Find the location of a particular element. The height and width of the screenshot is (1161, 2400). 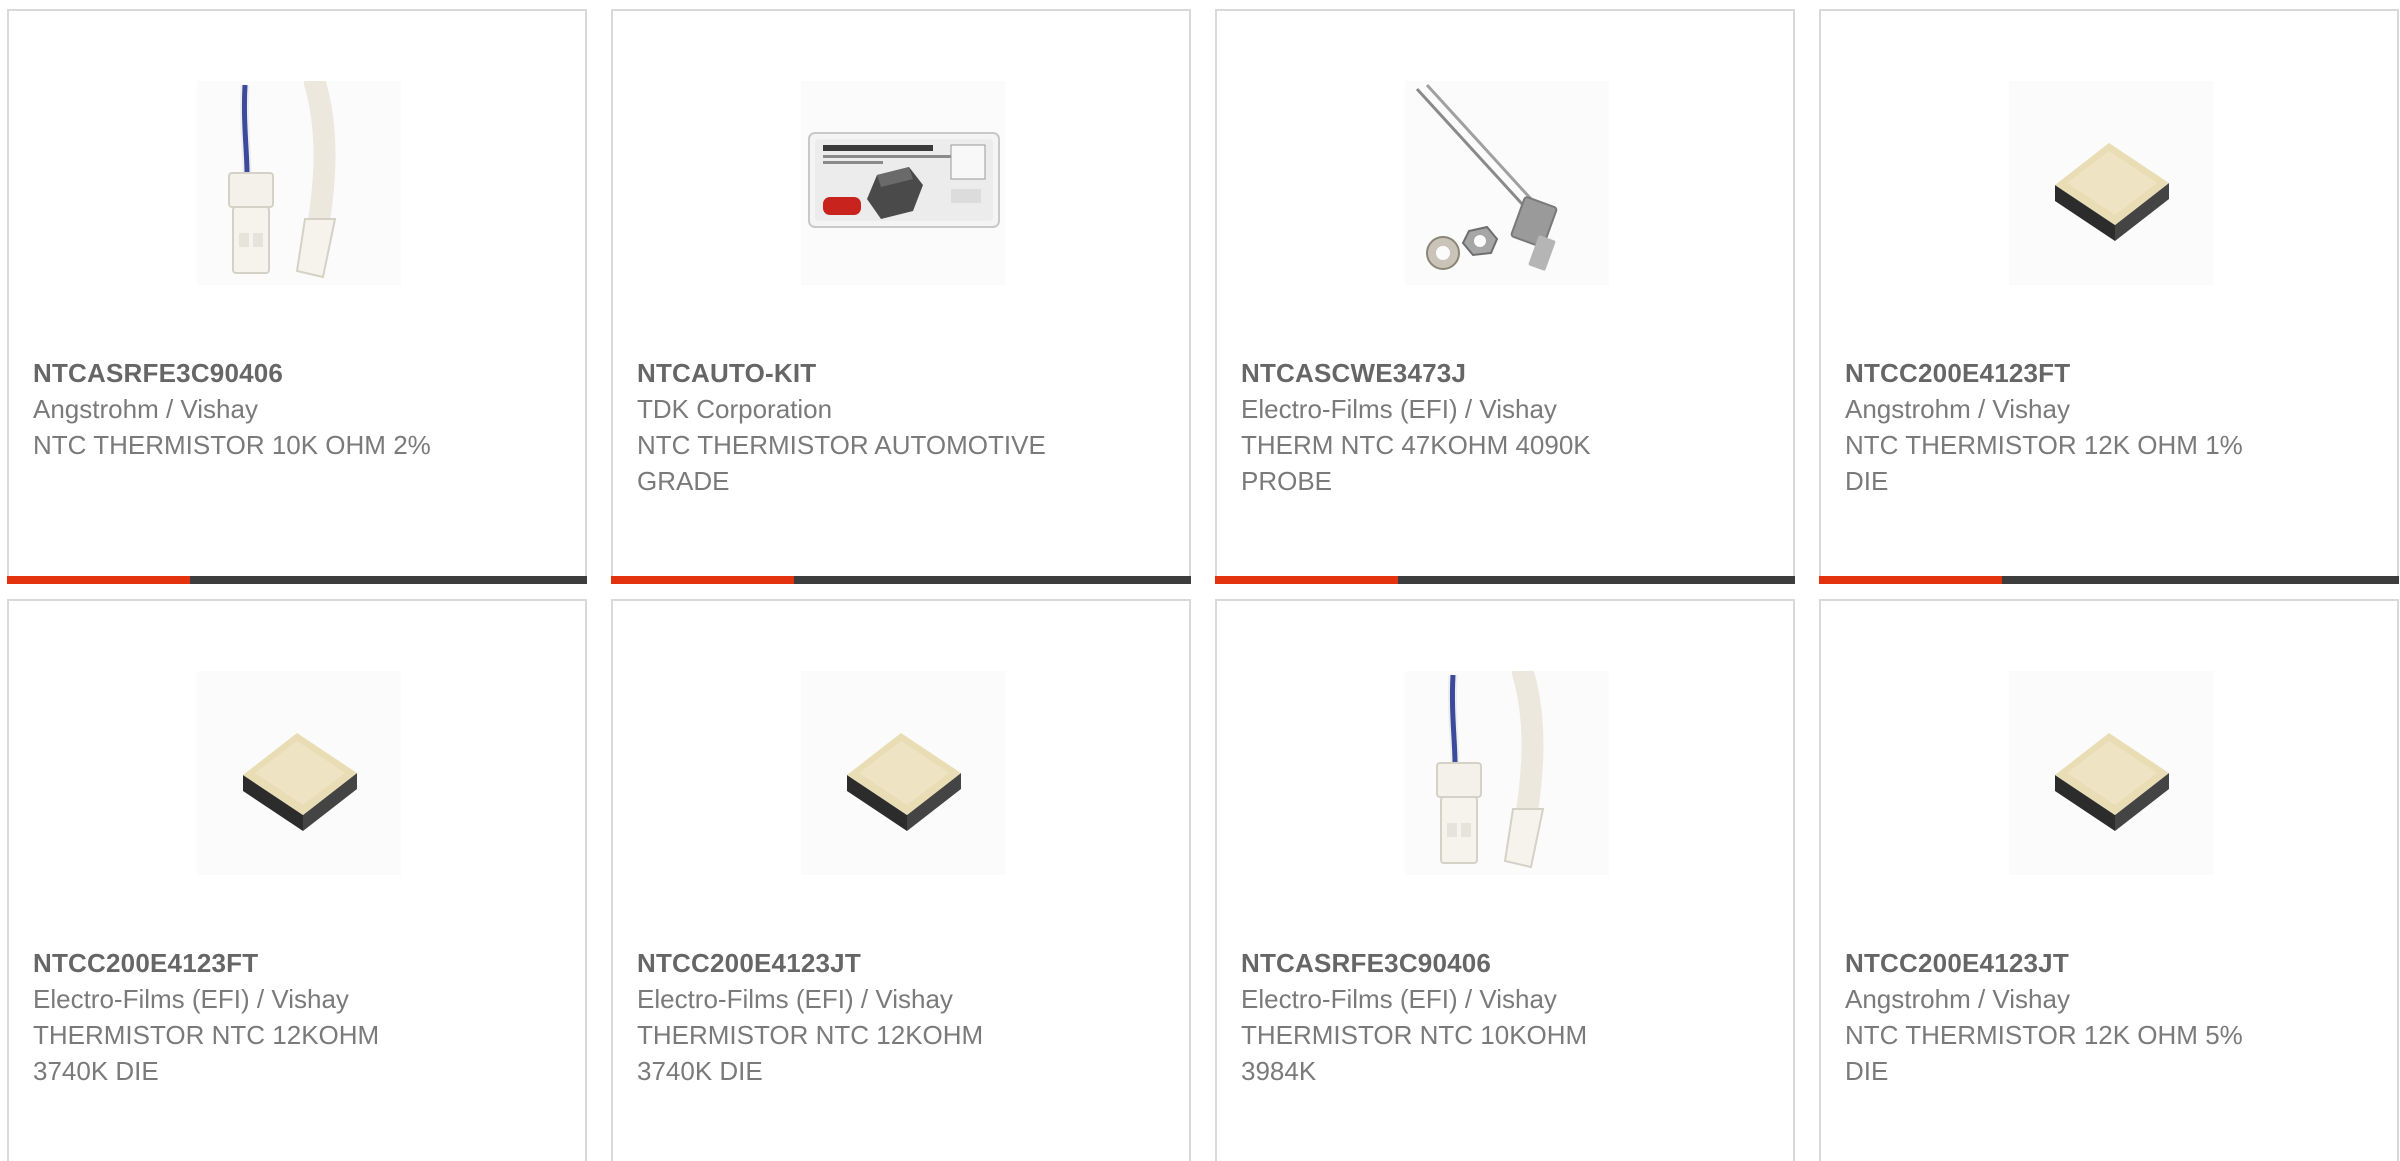

manufacturer: TDK Corporation is located at coordinates (735, 409).